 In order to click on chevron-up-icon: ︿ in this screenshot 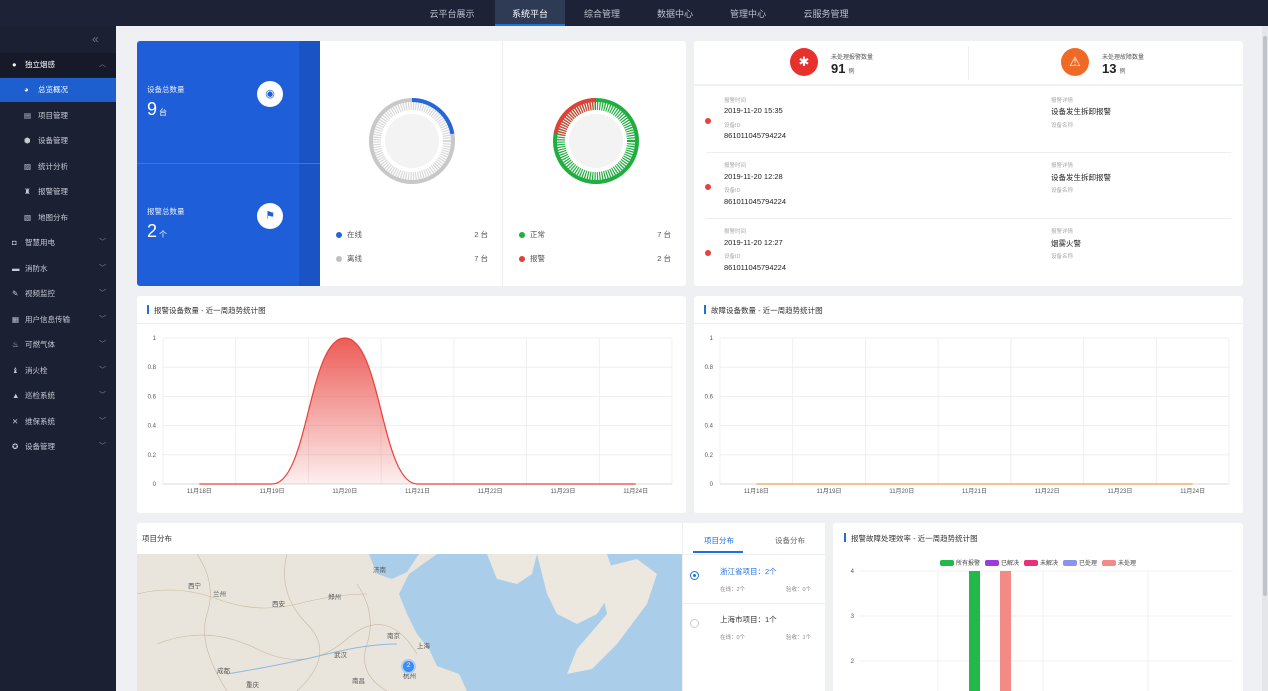, I will do `click(102, 64)`.